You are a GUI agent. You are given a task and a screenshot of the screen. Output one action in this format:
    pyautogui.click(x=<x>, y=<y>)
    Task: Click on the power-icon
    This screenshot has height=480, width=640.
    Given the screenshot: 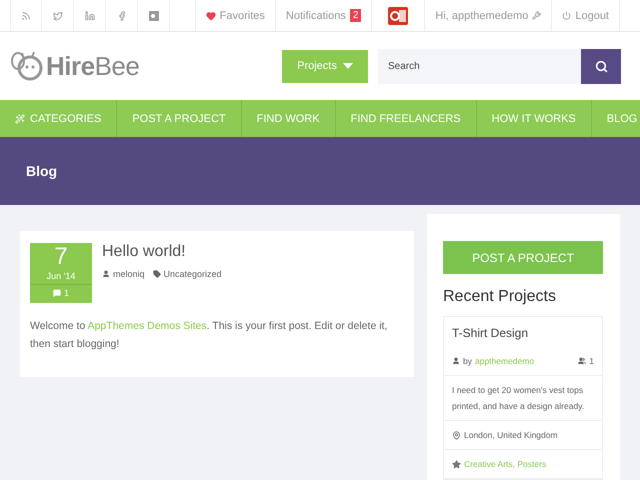 What is the action you would take?
    pyautogui.click(x=567, y=15)
    